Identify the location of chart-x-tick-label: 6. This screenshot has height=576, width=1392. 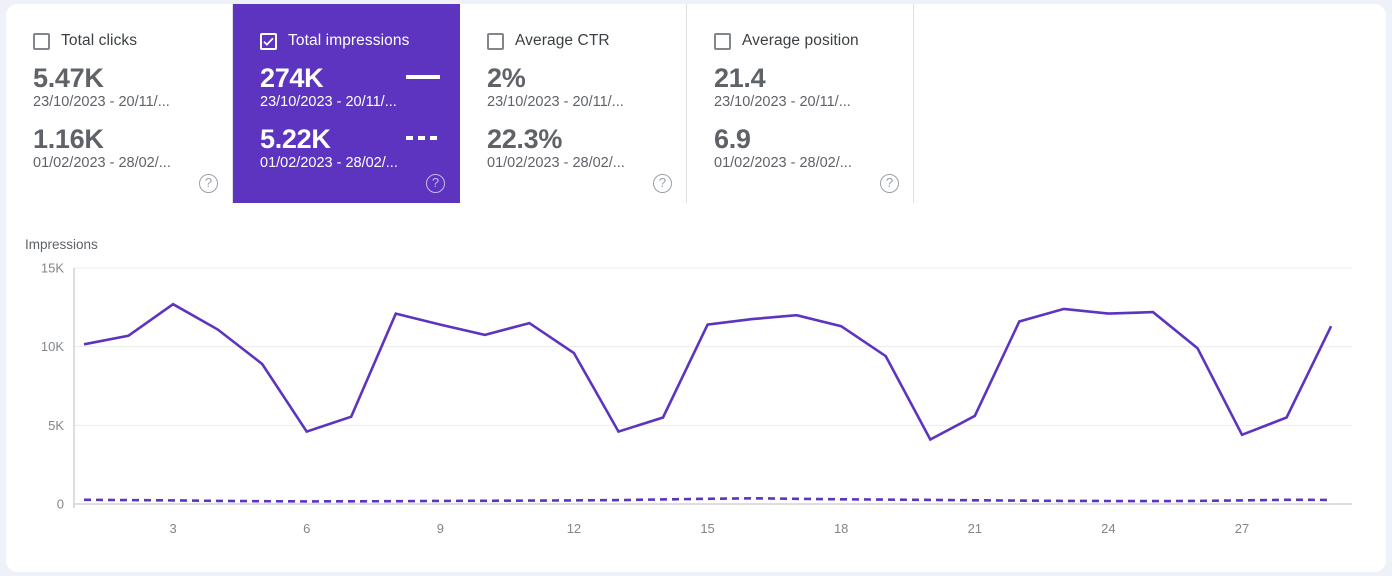
(306, 528).